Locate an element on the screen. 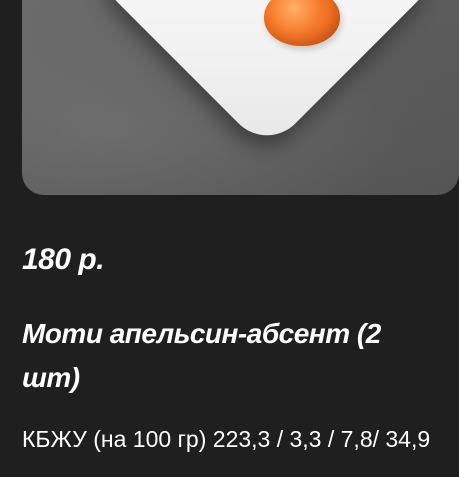 This screenshot has width=459, height=477. product-nutrition: КБЖУ (на 100 гр) 223,3 / 3,3 / 7,8/ 34,9 is located at coordinates (226, 439).